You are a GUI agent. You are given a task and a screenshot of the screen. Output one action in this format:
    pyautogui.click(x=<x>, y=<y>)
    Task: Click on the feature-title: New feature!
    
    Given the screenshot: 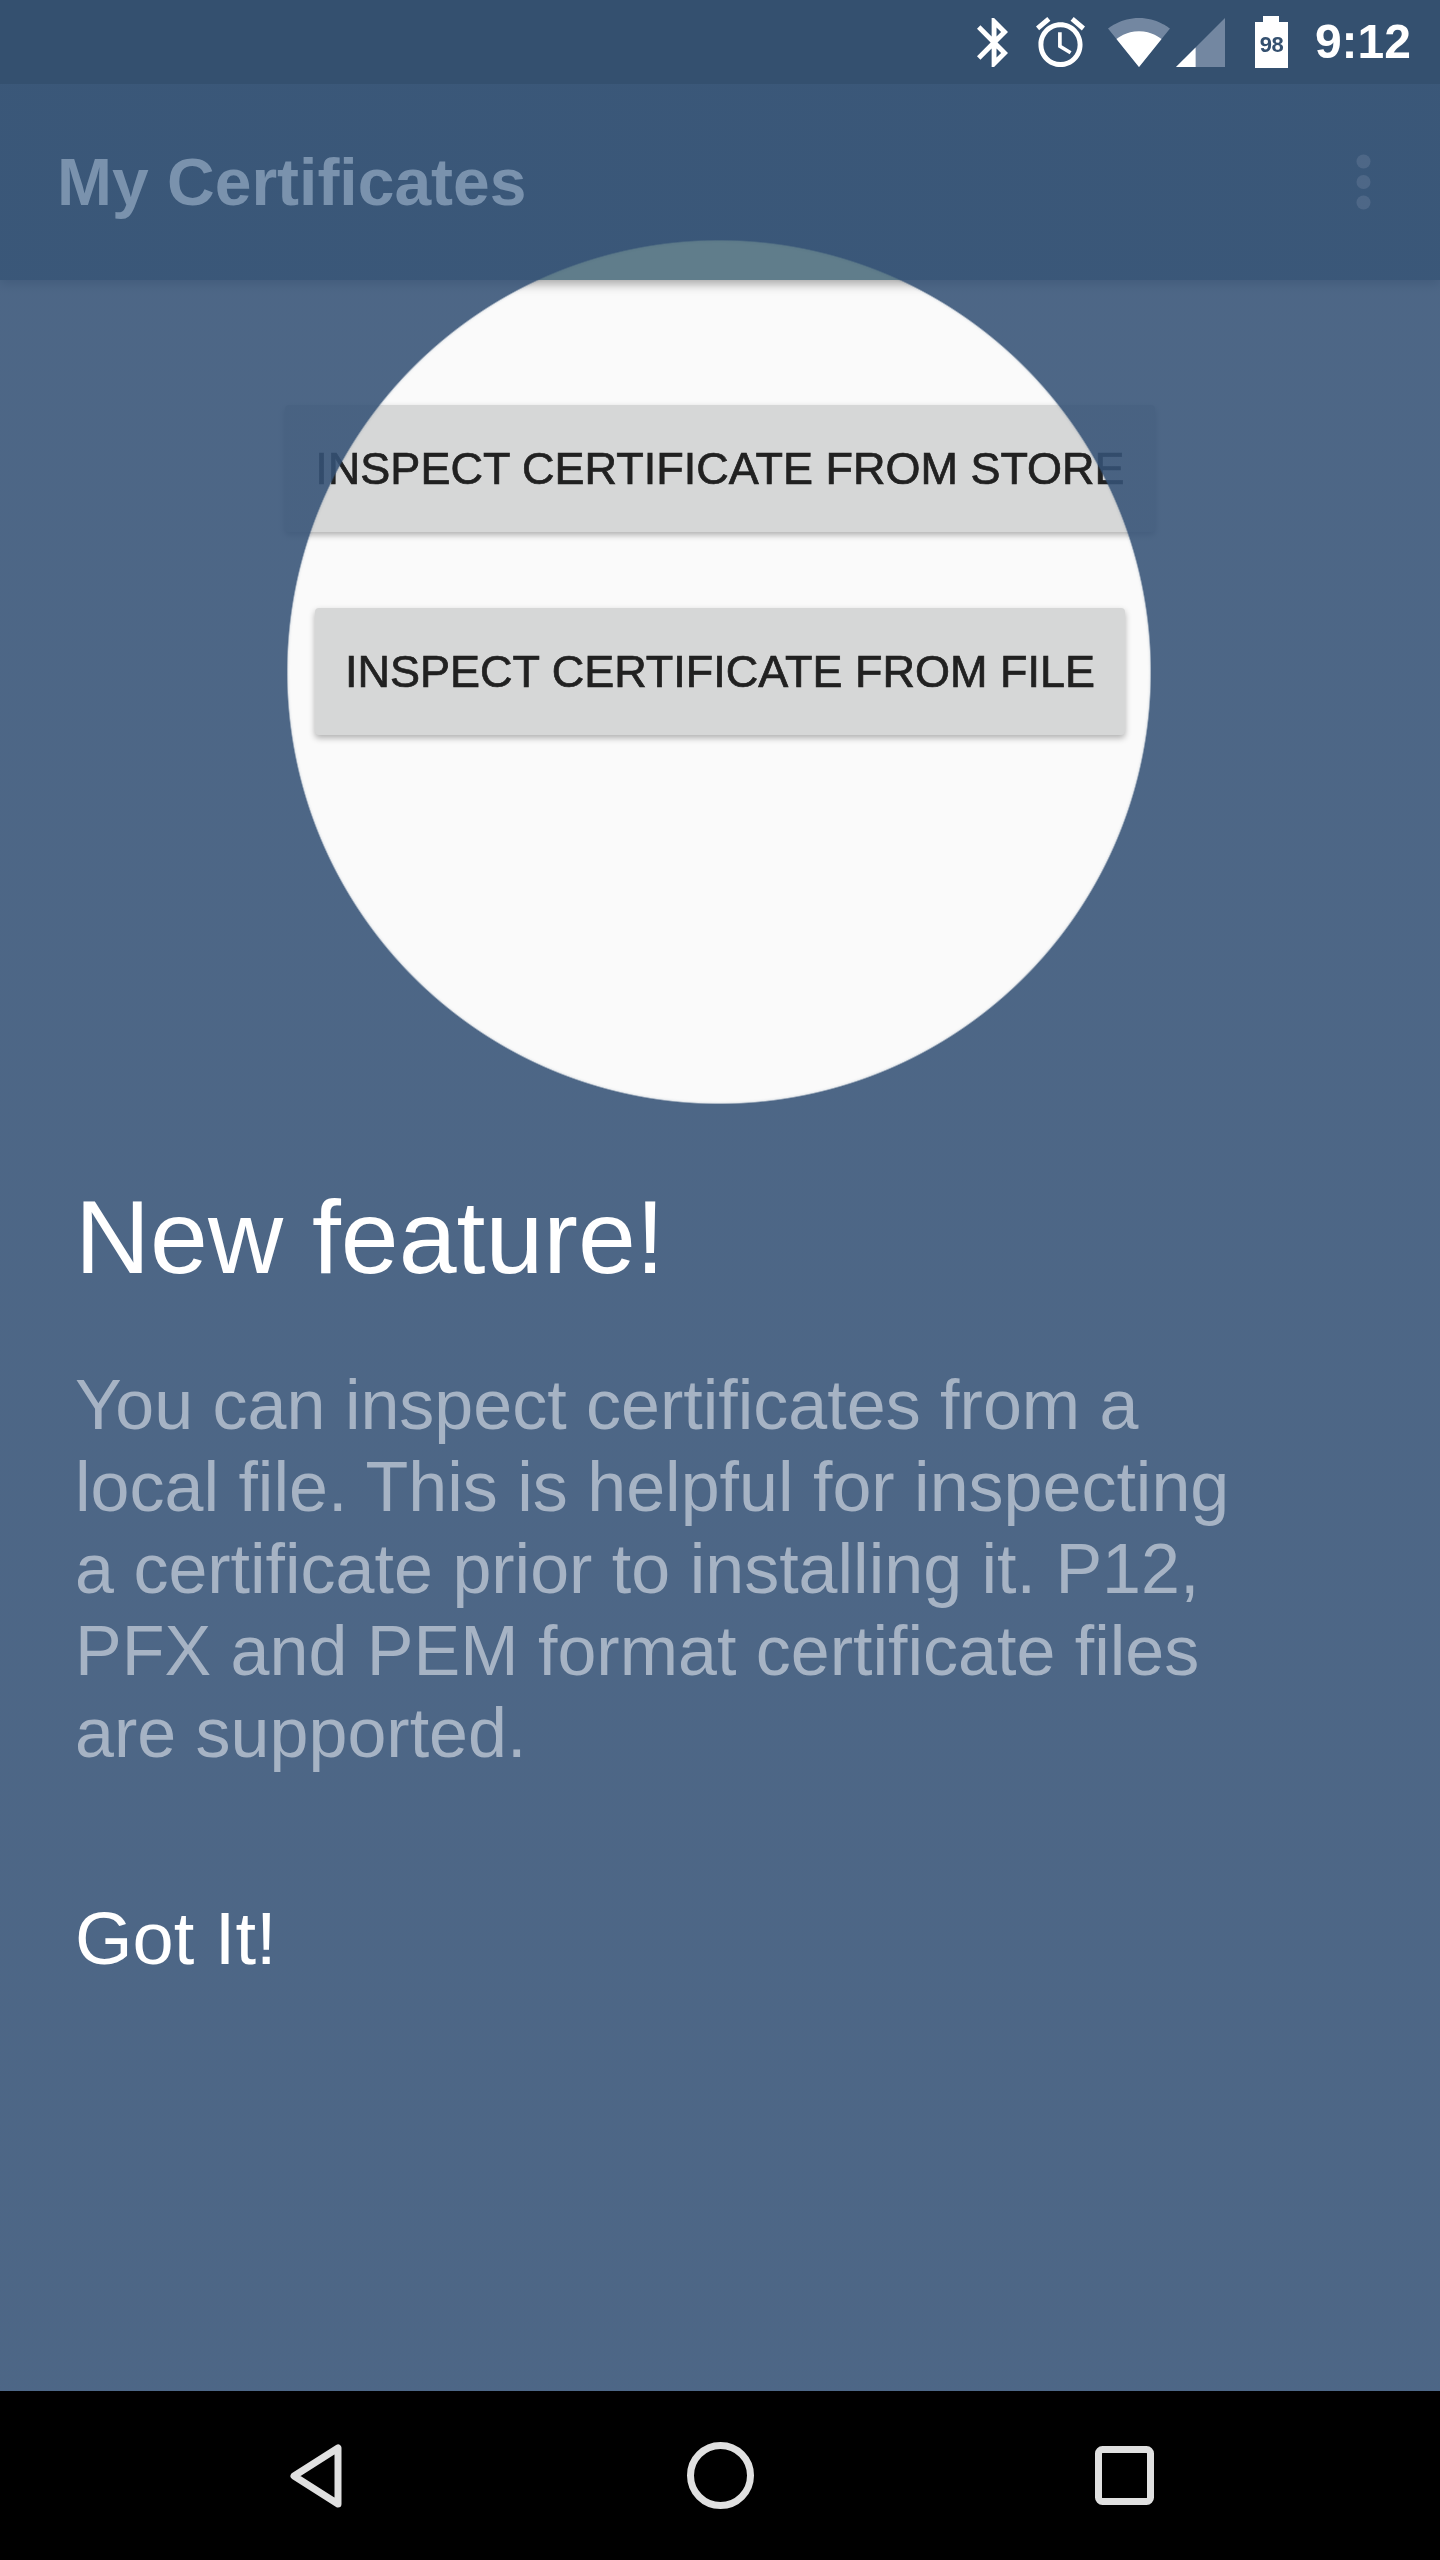 What is the action you would take?
    pyautogui.click(x=370, y=1237)
    